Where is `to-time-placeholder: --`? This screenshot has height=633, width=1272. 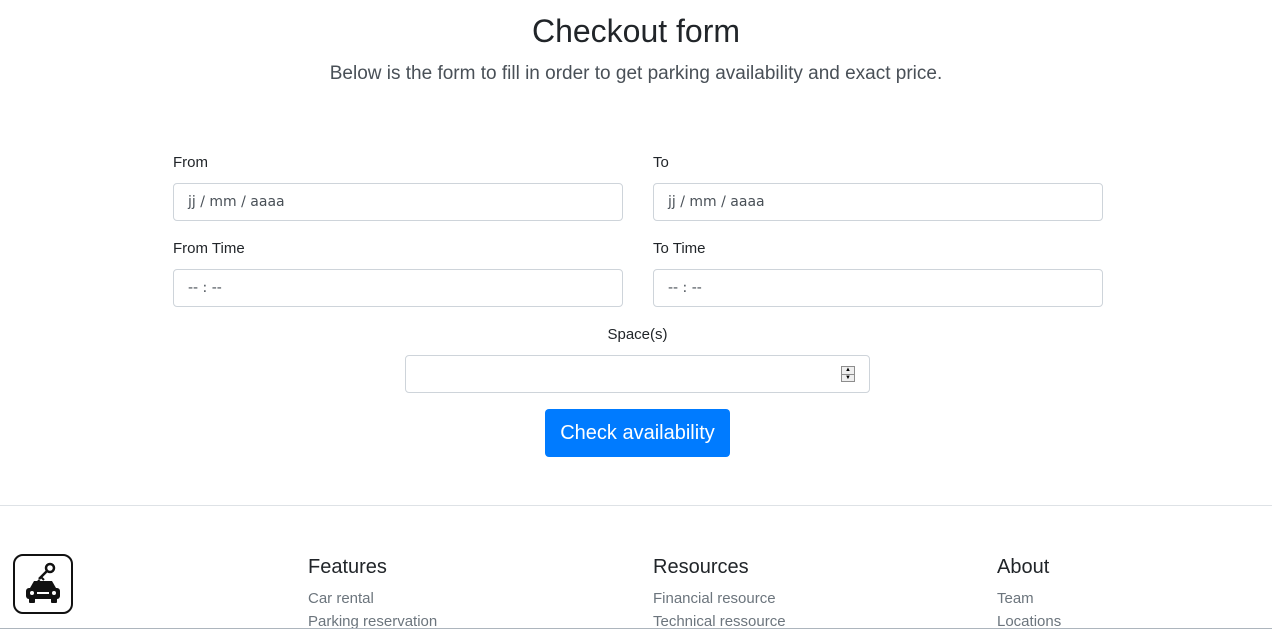
to-time-placeholder: -- is located at coordinates (685, 288).